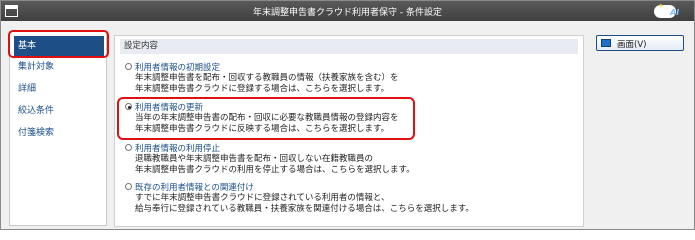  What do you see at coordinates (128, 66) in the screenshot?
I see `radio-initial-setup` at bounding box center [128, 66].